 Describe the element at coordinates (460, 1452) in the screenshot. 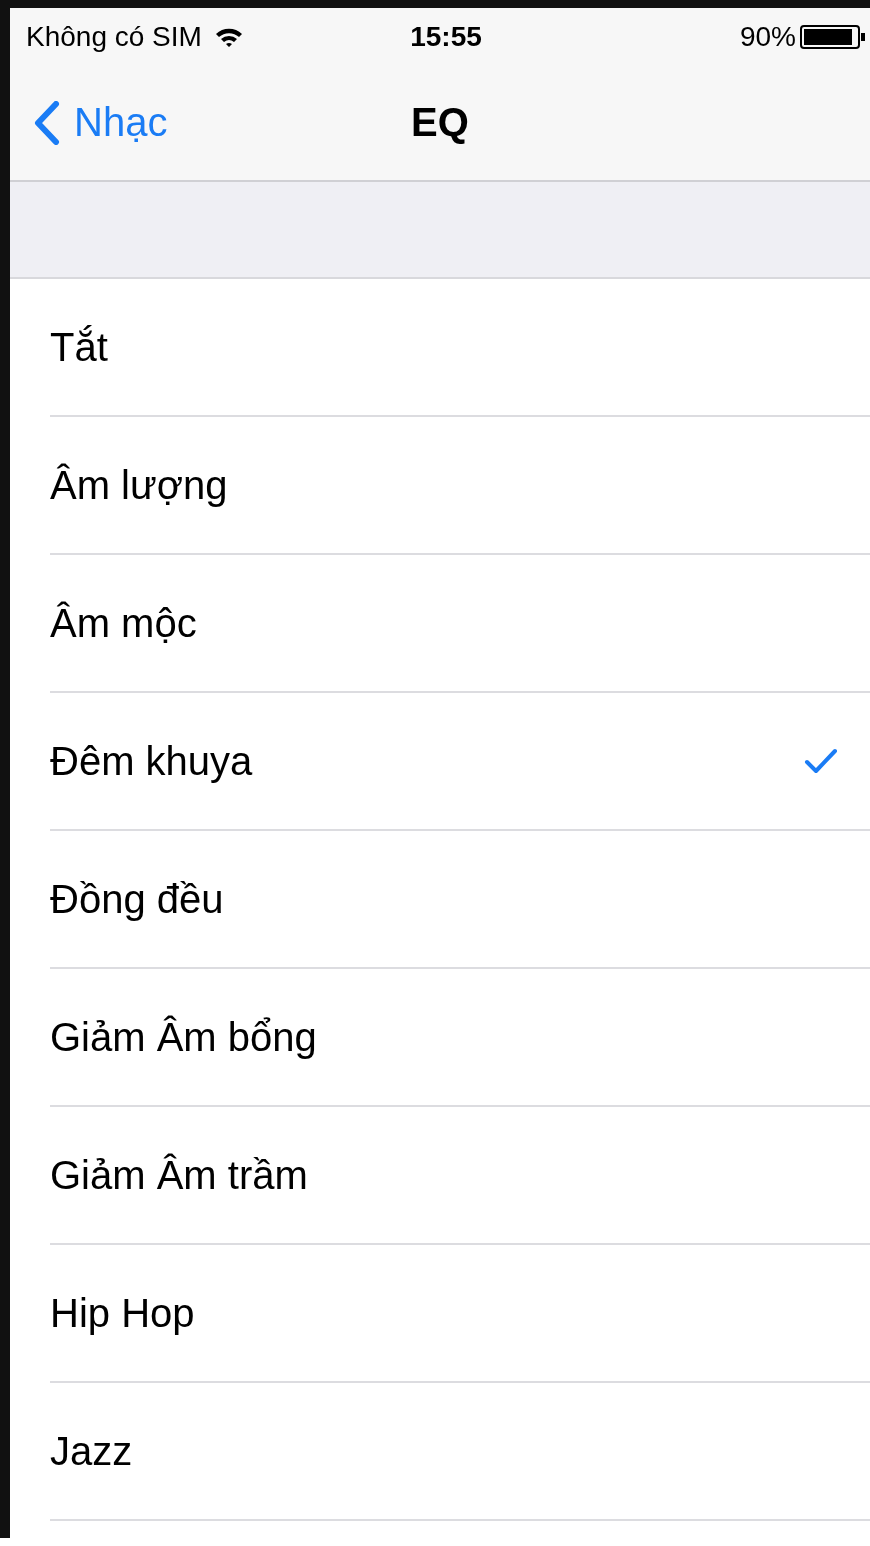

I see `eq-preset-item: Jazz` at that location.